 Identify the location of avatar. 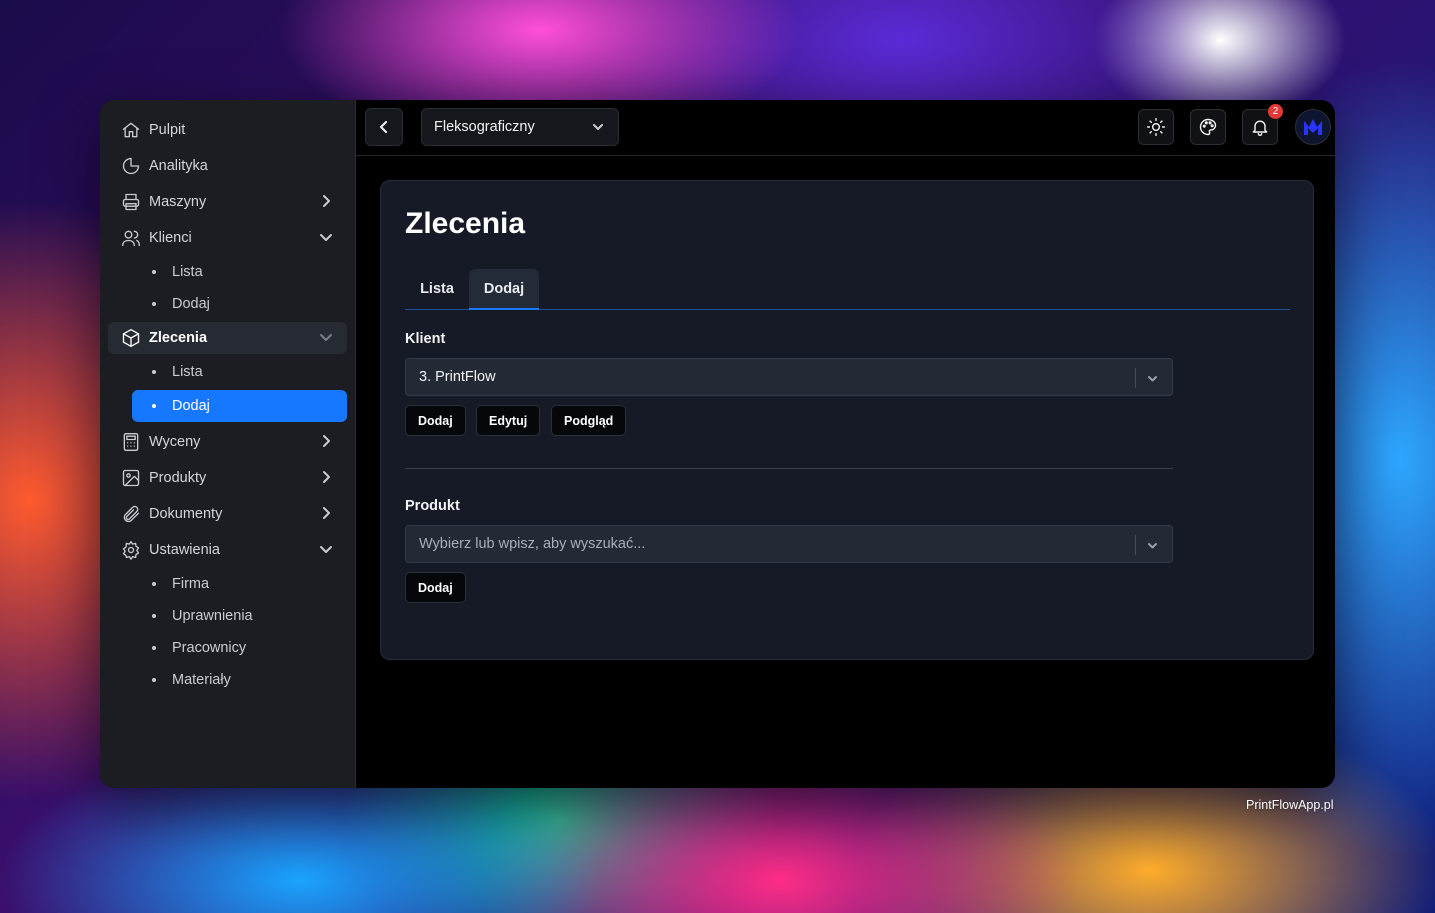
(1313, 127).